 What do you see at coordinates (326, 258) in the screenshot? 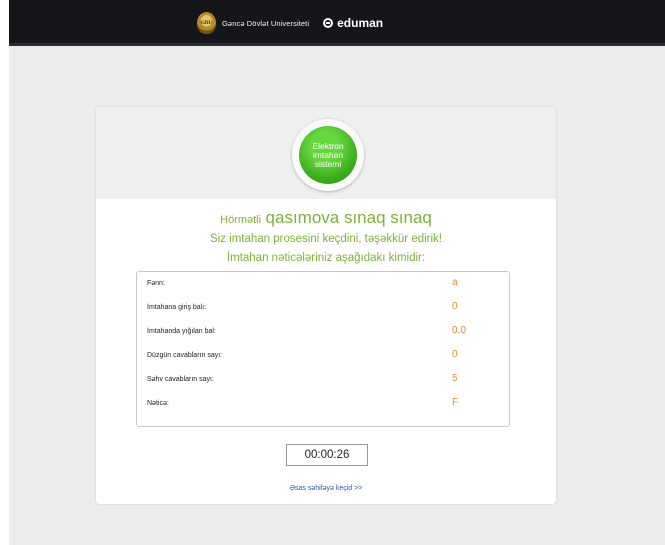
I see `results-intro: İmtahan nəticələriniz aşağıdakı kimidir:` at bounding box center [326, 258].